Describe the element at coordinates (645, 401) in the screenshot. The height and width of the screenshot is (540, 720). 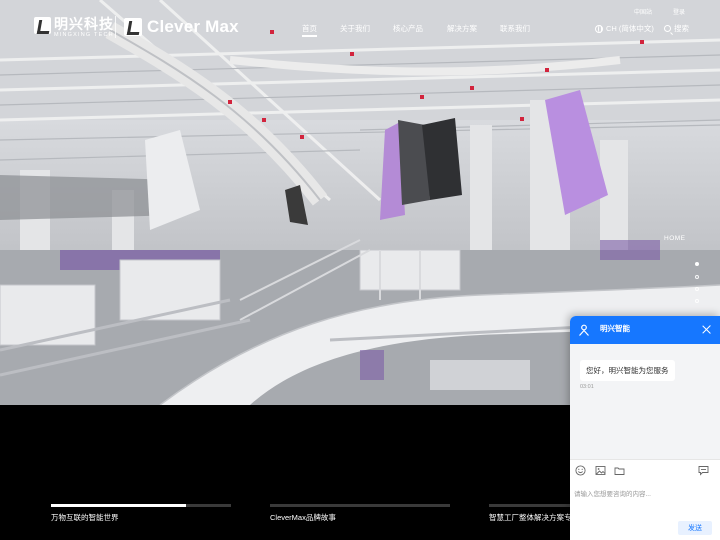
I see `chat-messages: 您好，明兴智能为您服务 03:01` at that location.